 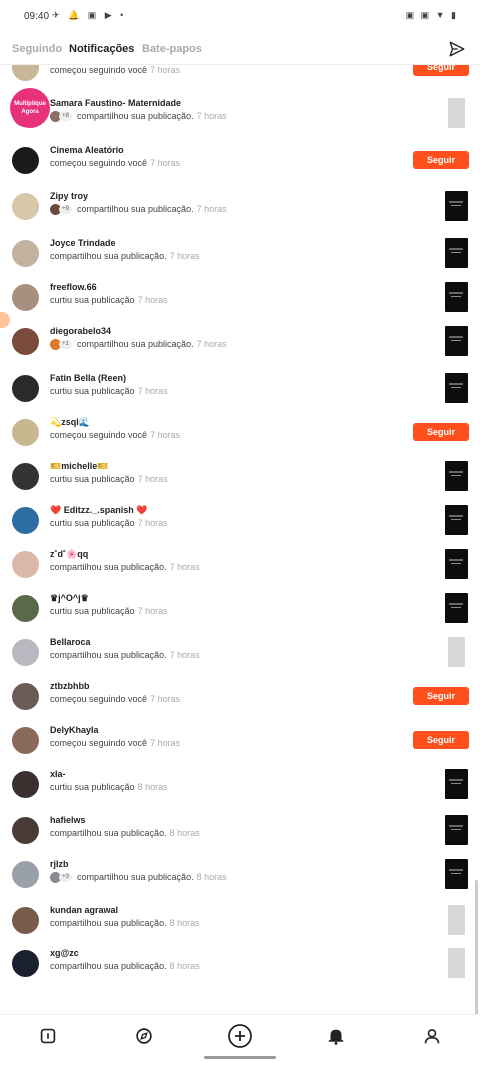 I want to click on notification-username: xla-, so click(x=58, y=774).